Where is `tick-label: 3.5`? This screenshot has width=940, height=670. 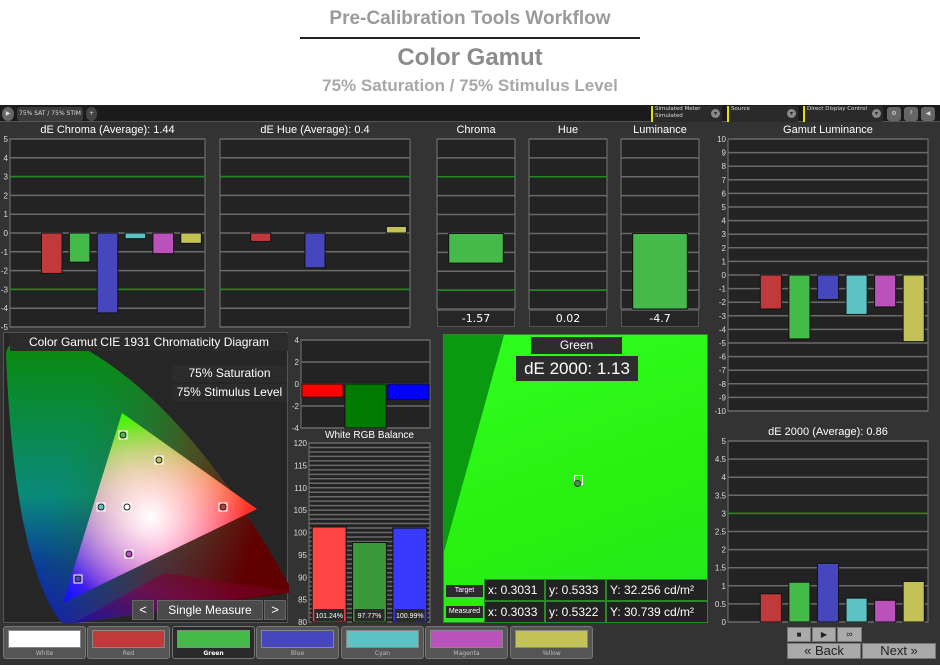 tick-label: 3.5 is located at coordinates (721, 495).